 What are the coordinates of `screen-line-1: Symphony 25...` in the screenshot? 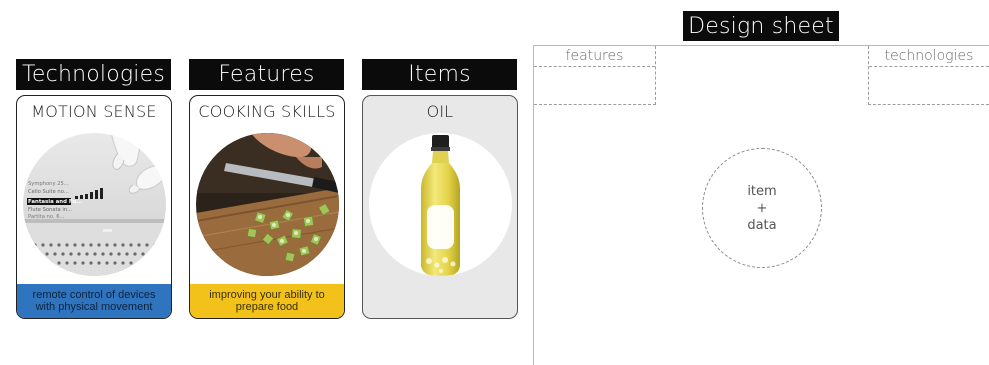 It's located at (48, 184).